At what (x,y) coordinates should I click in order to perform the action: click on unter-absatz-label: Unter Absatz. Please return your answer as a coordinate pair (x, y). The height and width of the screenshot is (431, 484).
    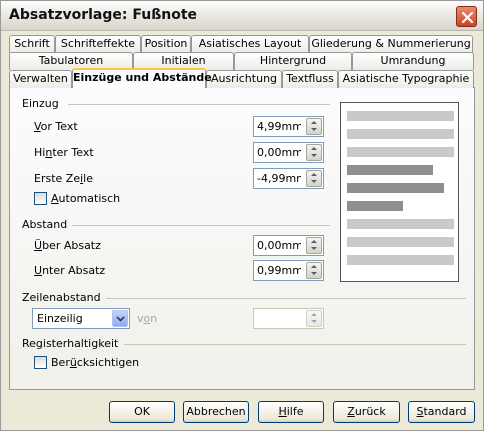
    Looking at the image, I should click on (70, 270).